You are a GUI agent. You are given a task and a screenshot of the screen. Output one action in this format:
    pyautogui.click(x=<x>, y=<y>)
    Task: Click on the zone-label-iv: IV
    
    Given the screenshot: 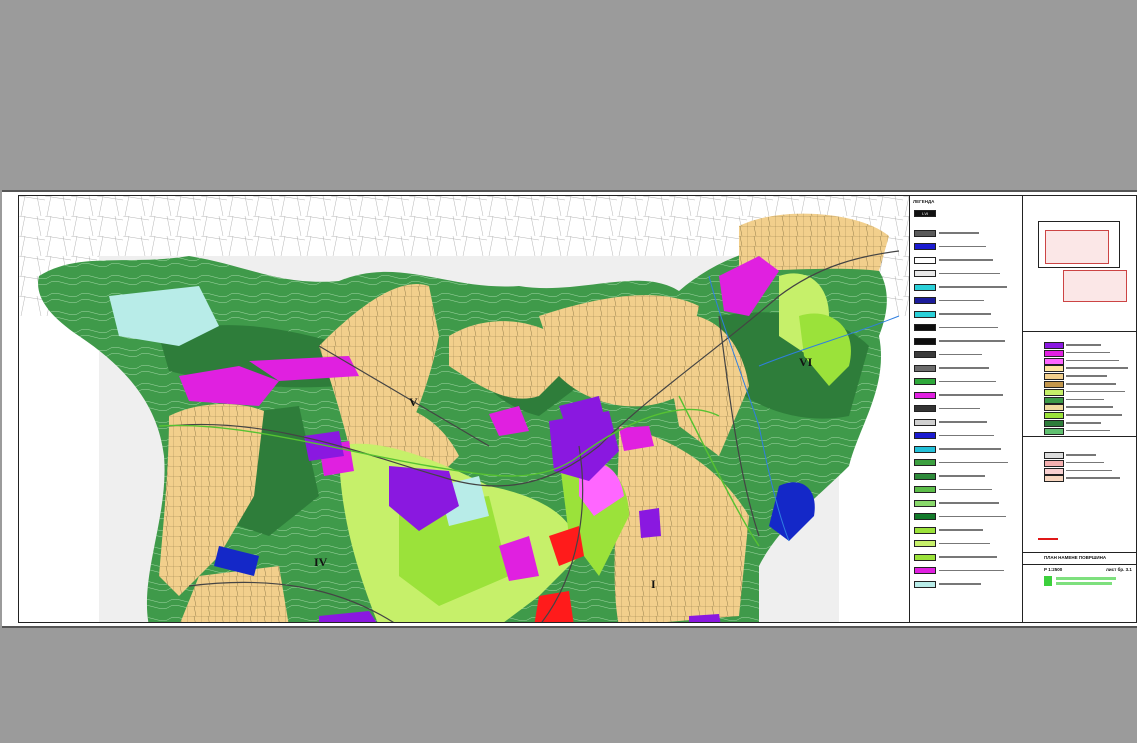 What is the action you would take?
    pyautogui.click(x=321, y=562)
    